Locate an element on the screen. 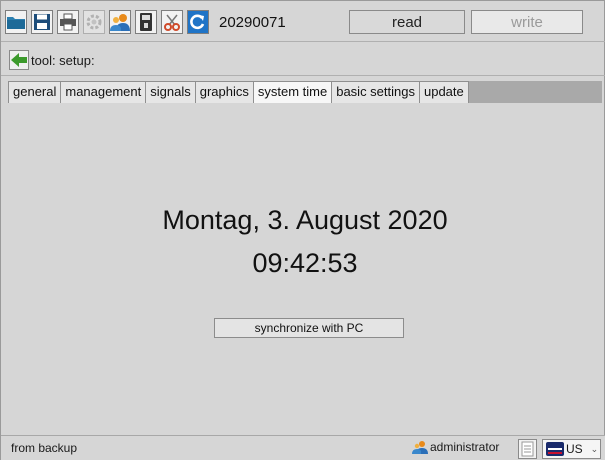 This screenshot has width=605, height=460. scissors-icon is located at coordinates (172, 22).